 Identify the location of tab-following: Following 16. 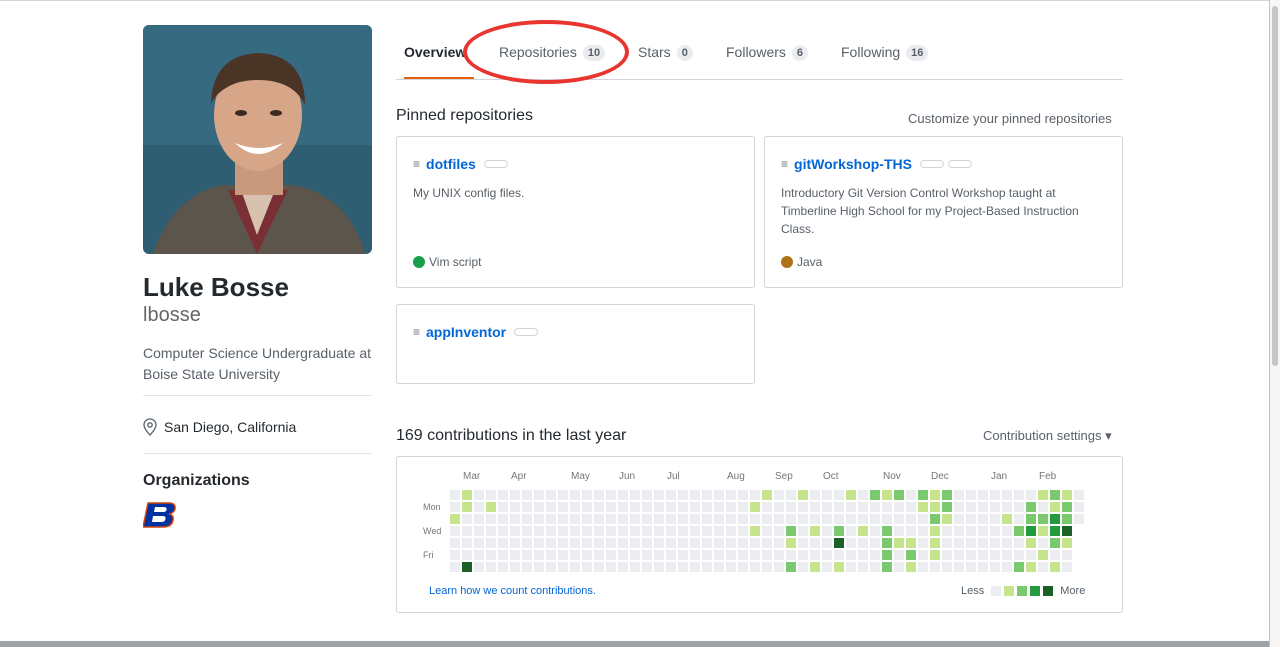
(885, 58).